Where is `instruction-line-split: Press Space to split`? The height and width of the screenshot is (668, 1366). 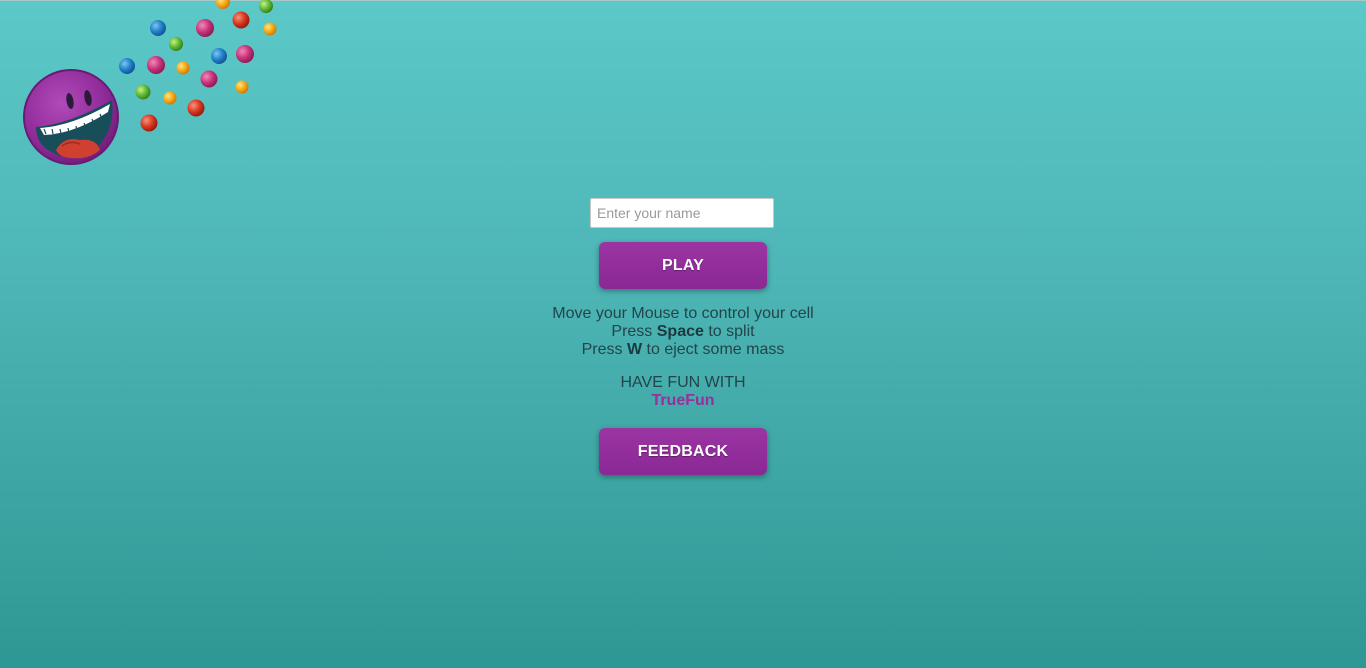 instruction-line-split: Press Space to split is located at coordinates (683, 332).